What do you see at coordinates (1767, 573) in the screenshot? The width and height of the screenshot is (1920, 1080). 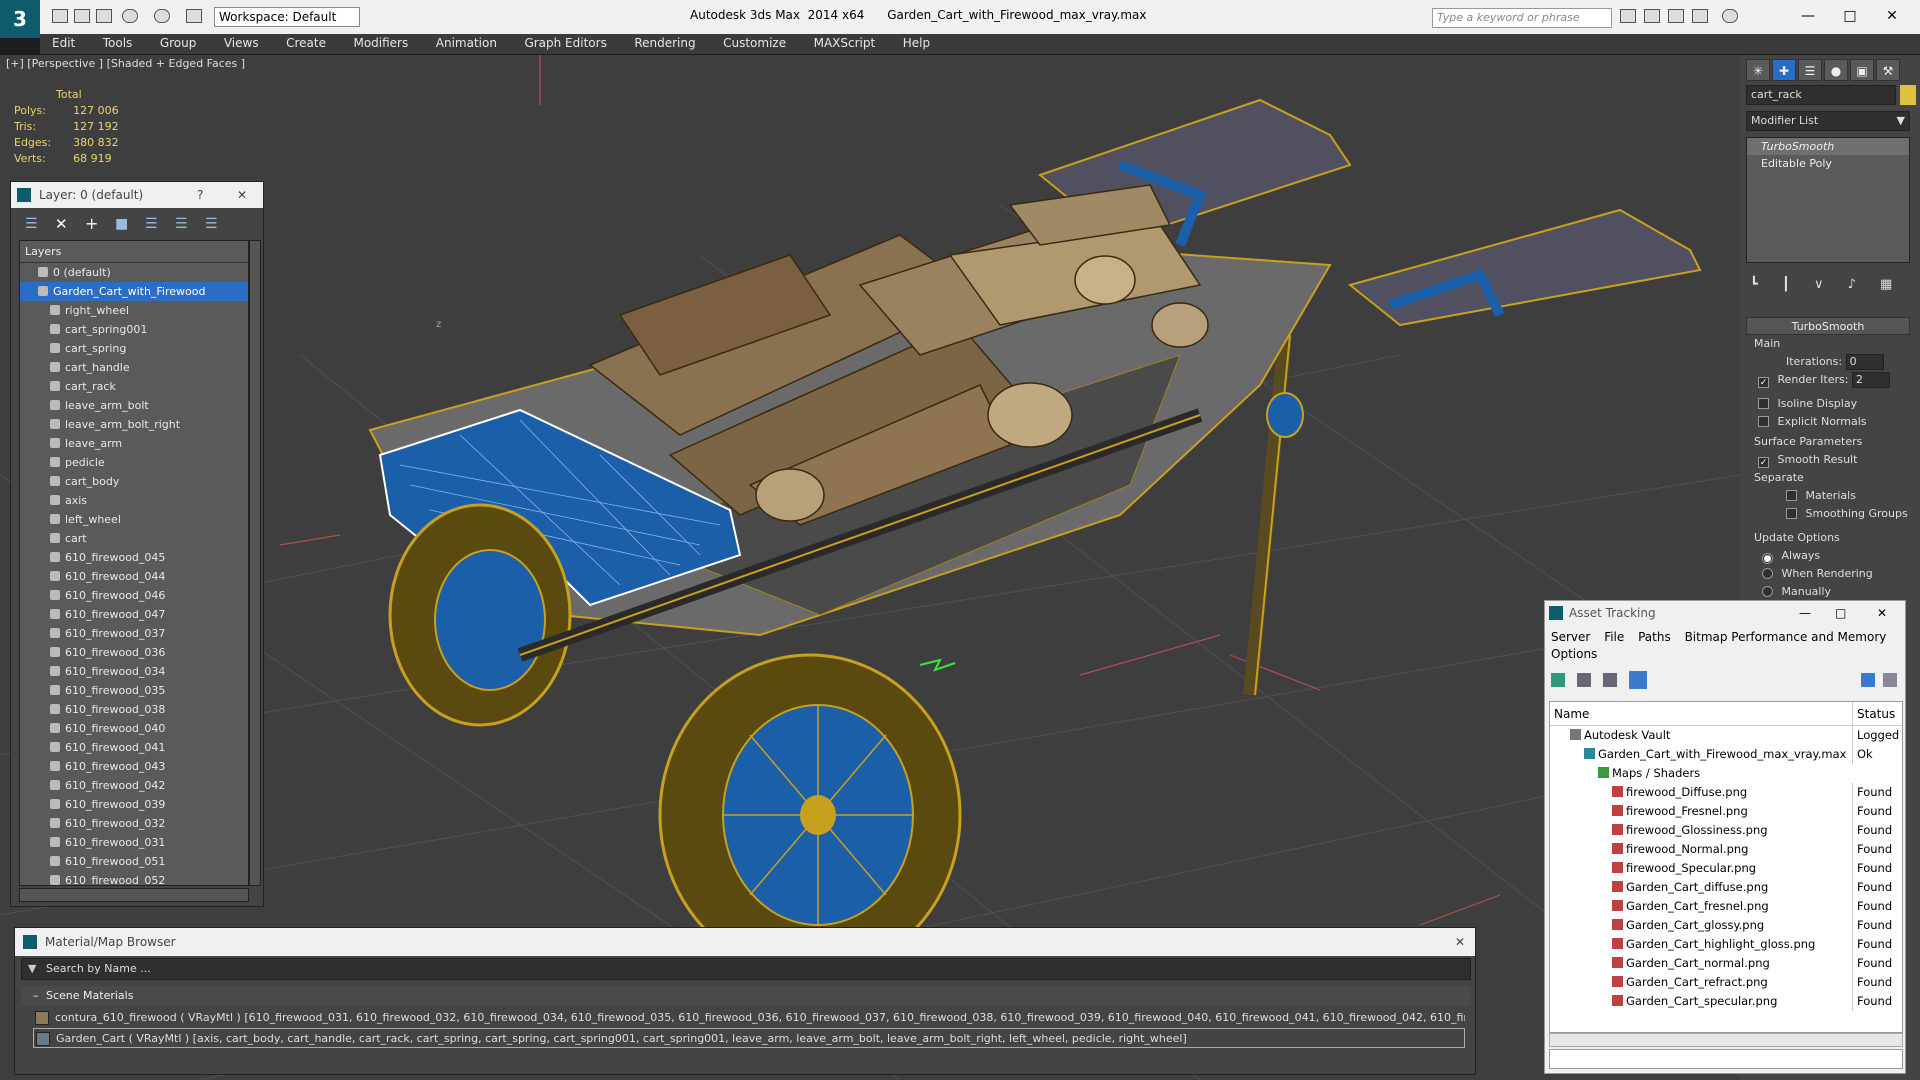 I see `when-rendering-radio` at bounding box center [1767, 573].